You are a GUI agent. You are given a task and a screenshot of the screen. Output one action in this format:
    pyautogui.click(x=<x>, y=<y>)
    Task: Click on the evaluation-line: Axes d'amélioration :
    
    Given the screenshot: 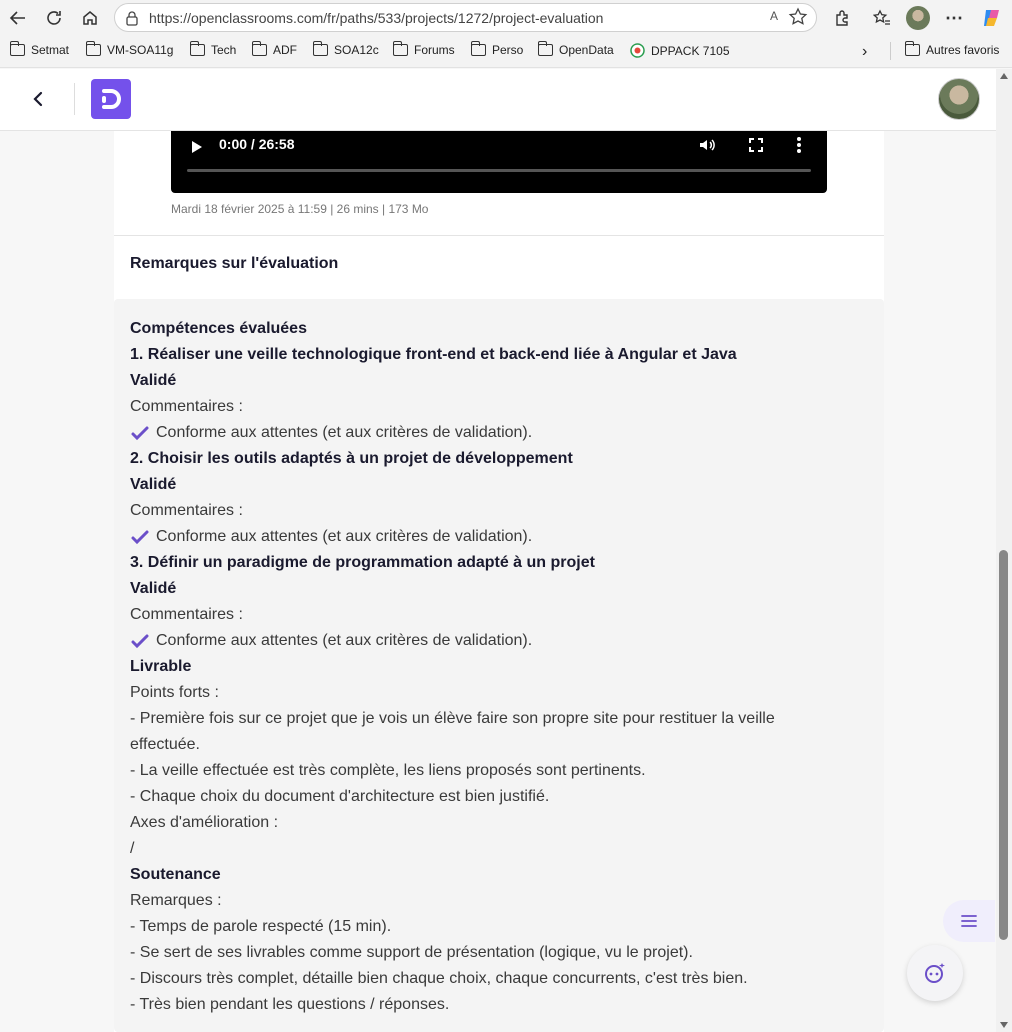 What is the action you would take?
    pyautogui.click(x=204, y=822)
    